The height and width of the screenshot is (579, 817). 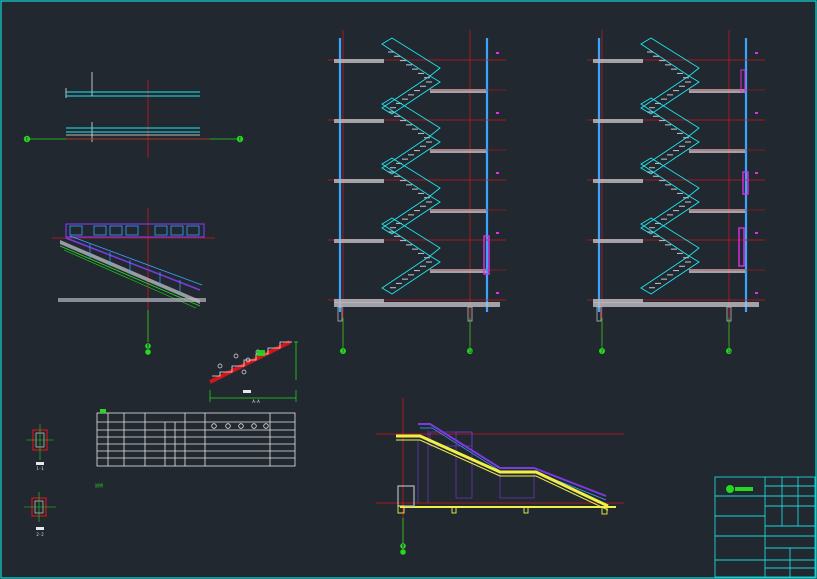 I want to click on elev1-axis-right: 10, so click(x=471, y=351).